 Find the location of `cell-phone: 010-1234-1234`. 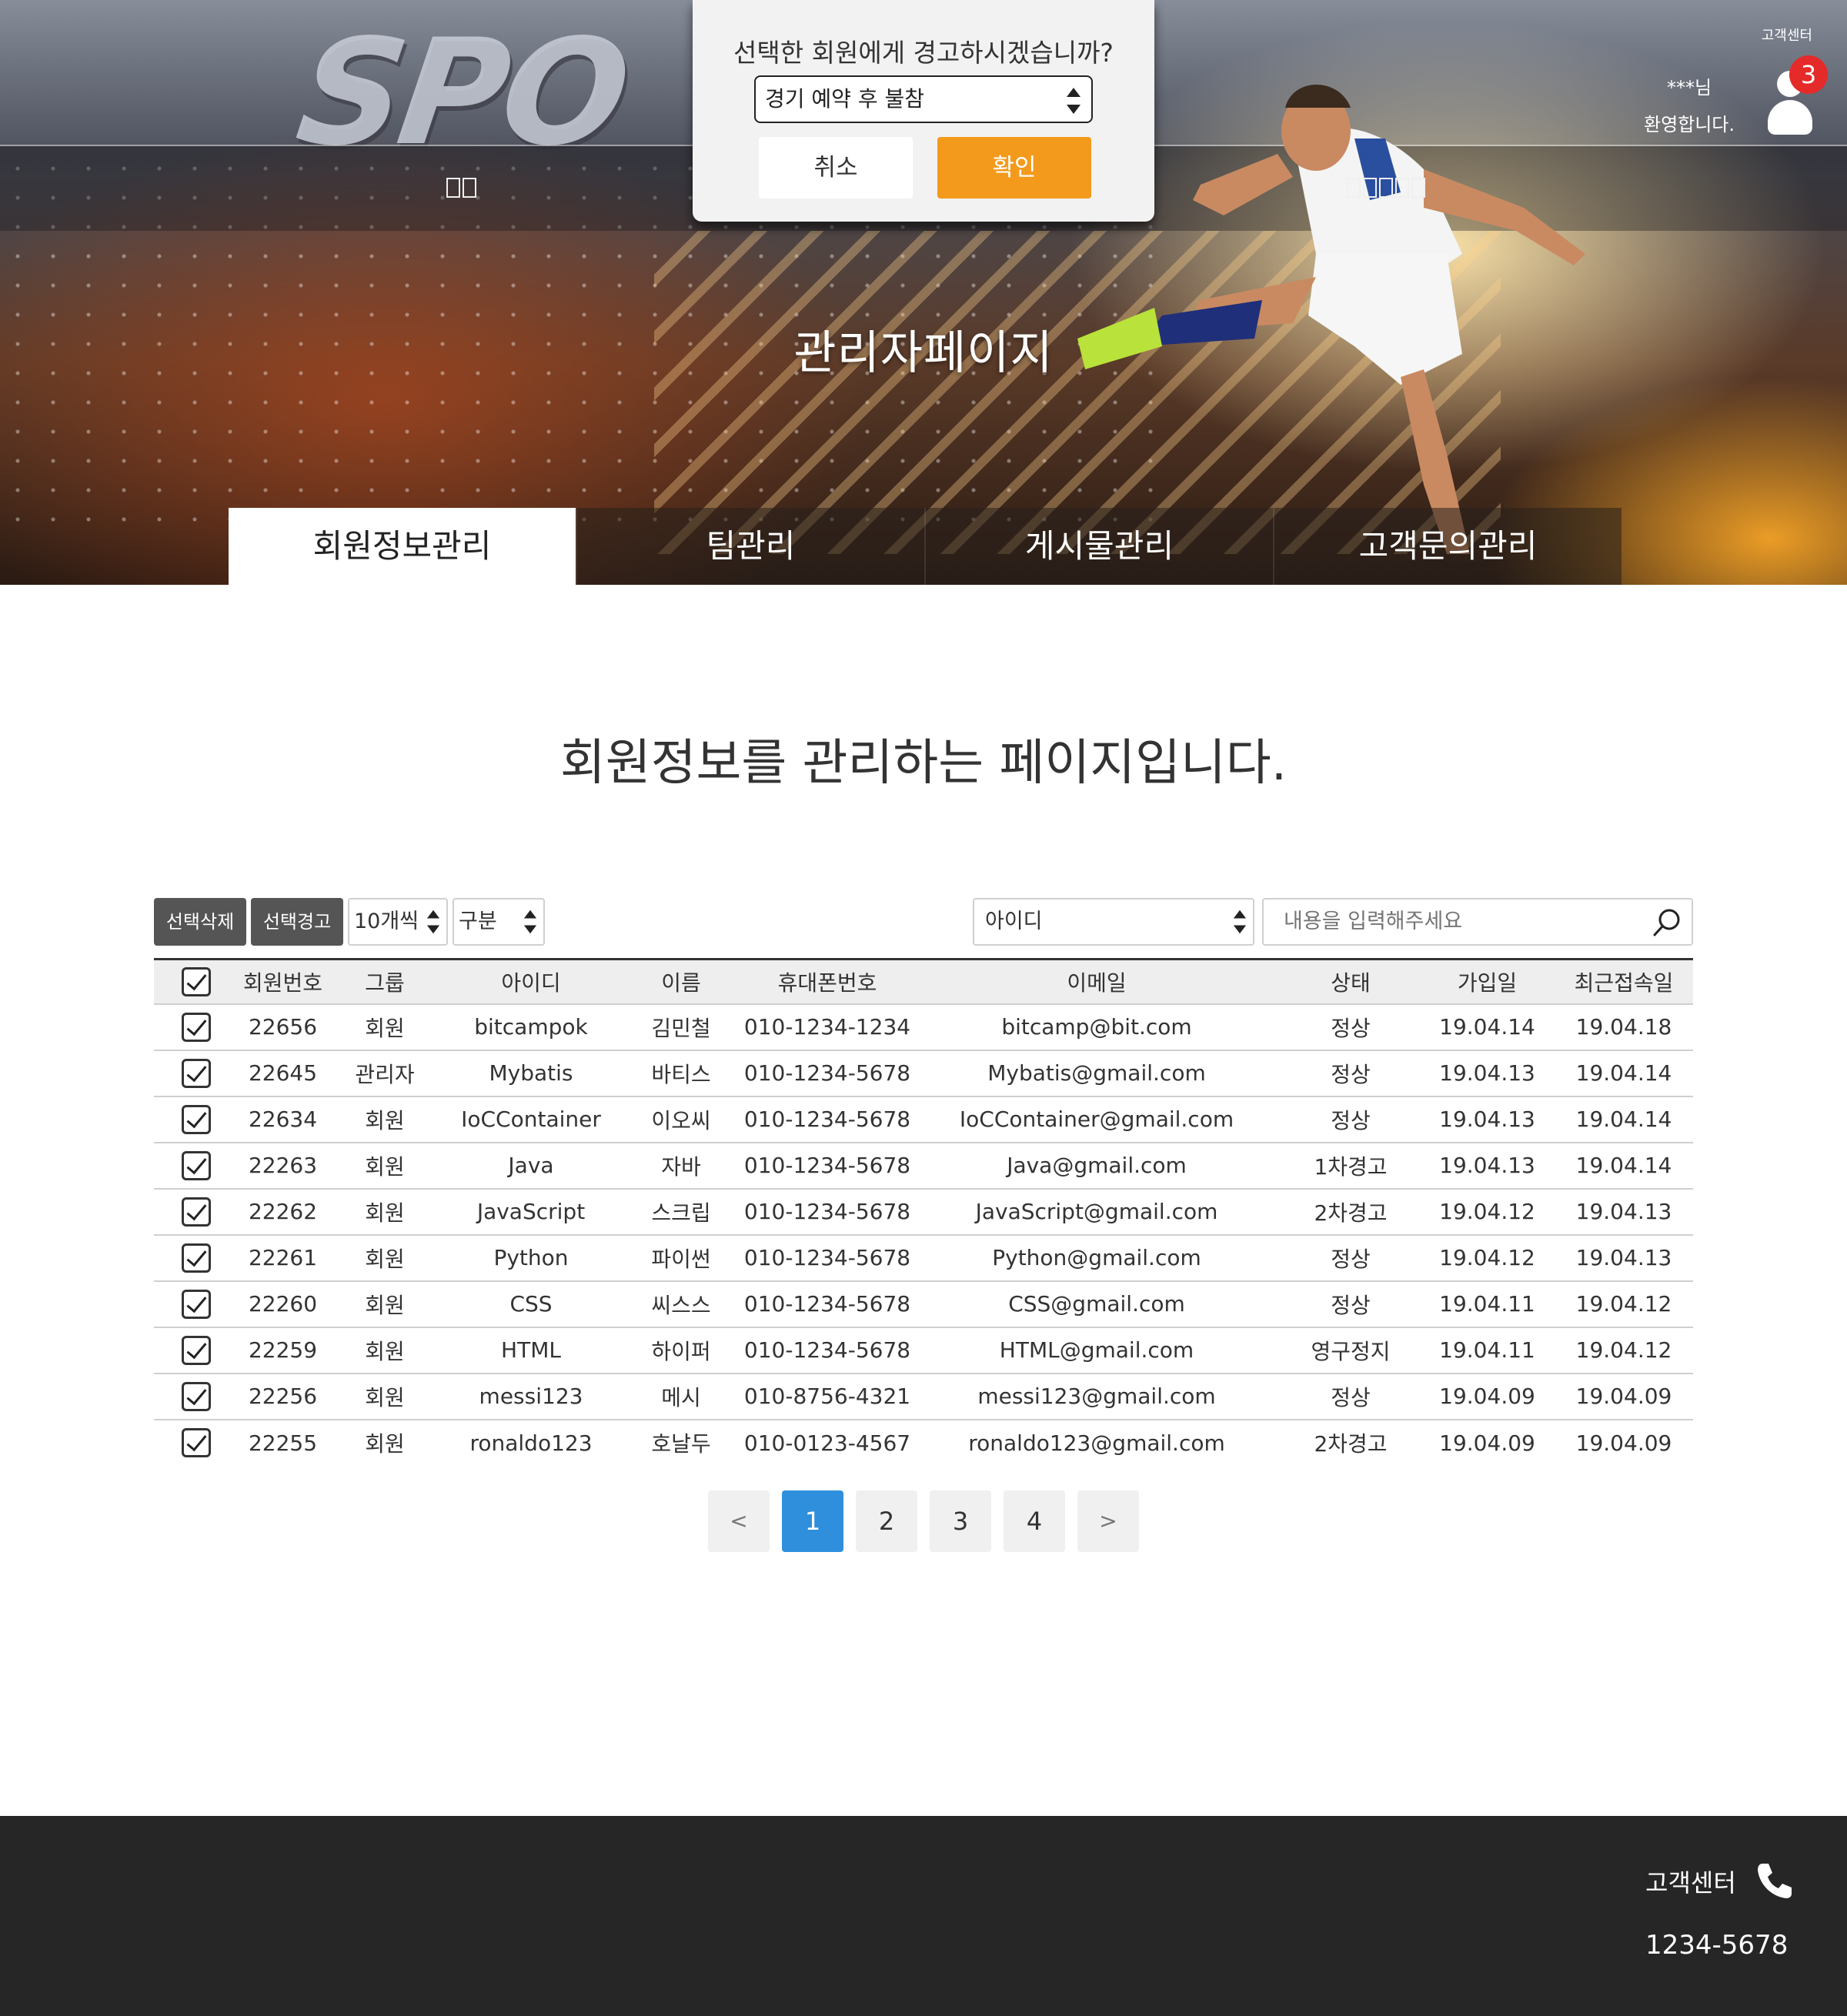

cell-phone: 010-1234-1234 is located at coordinates (827, 1026).